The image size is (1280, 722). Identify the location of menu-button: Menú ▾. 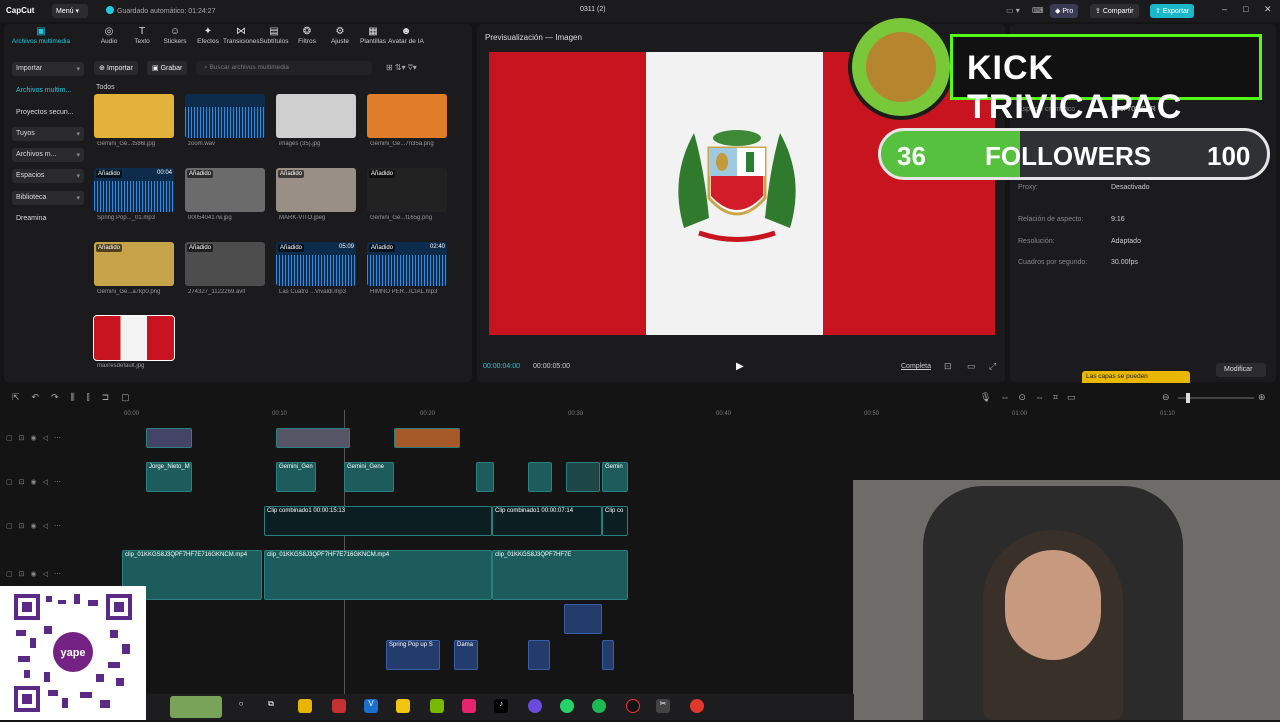
(70, 11).